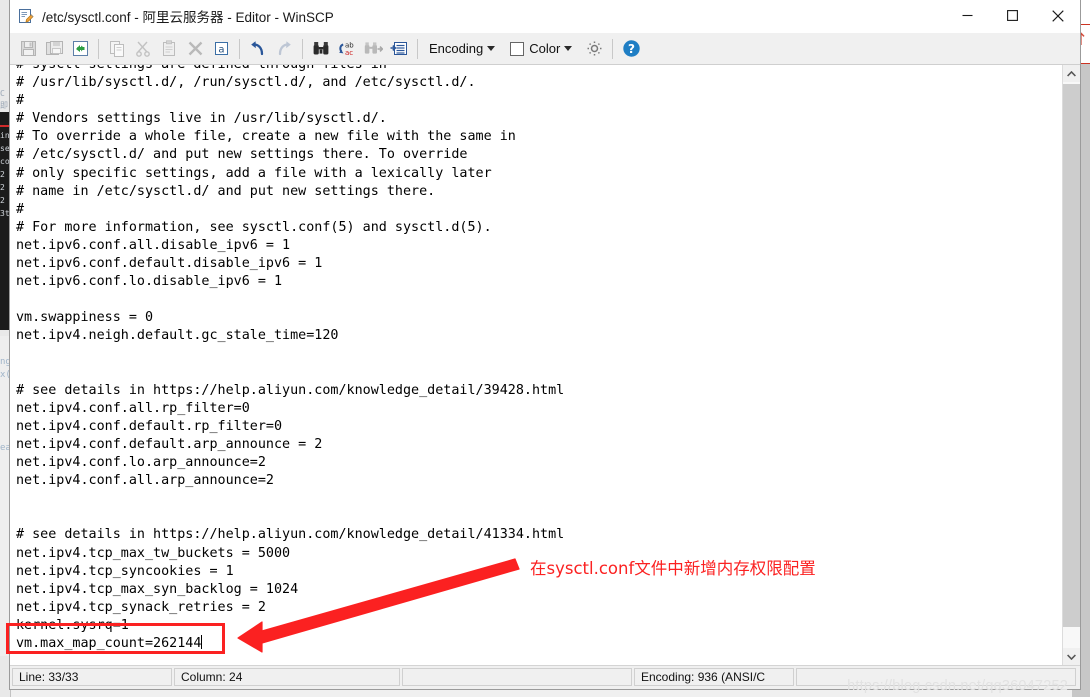 The image size is (1090, 697). What do you see at coordinates (517, 48) in the screenshot?
I see `color-checkbox` at bounding box center [517, 48].